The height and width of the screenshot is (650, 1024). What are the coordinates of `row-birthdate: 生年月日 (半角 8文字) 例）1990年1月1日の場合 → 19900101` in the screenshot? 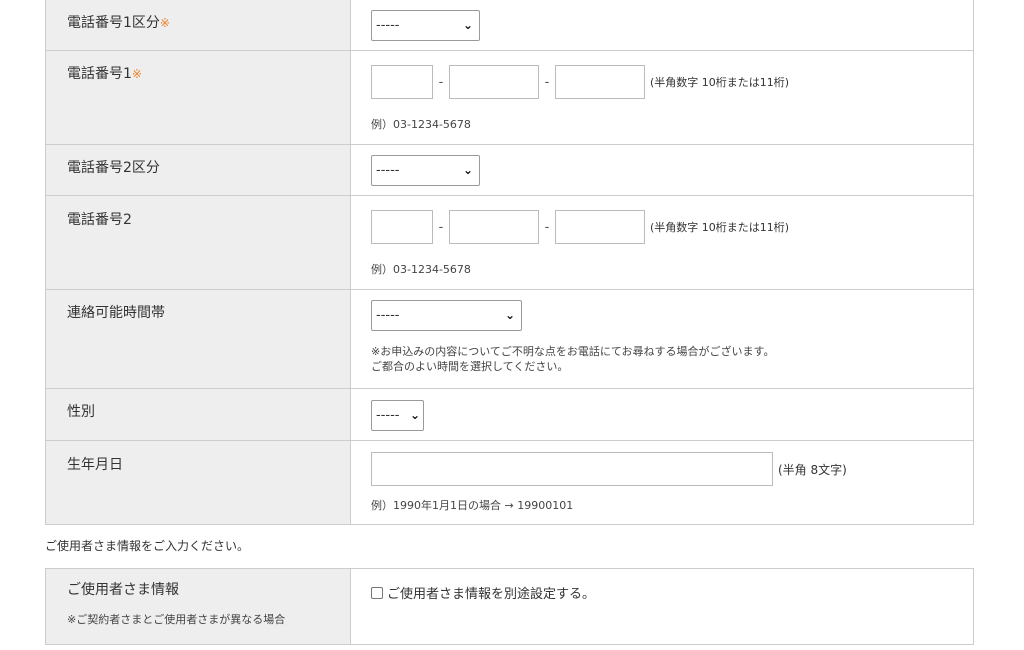 It's located at (509, 482).